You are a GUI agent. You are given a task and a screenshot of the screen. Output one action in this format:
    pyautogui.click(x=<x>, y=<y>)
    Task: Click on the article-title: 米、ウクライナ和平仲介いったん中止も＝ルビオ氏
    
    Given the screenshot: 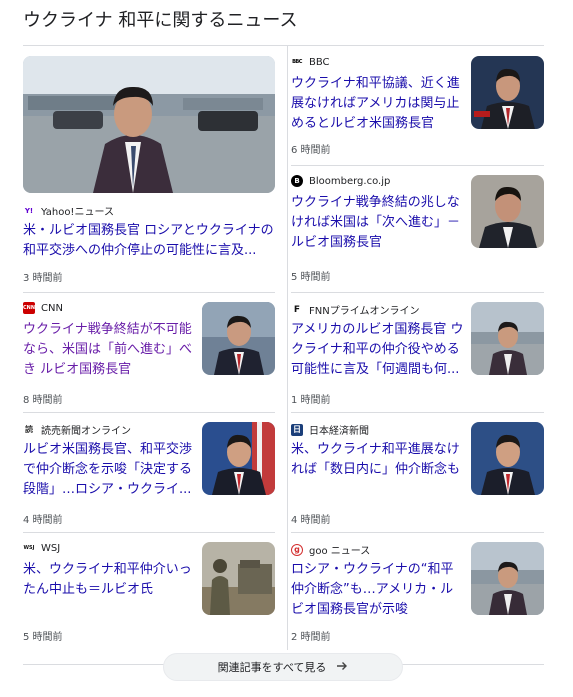 What is the action you would take?
    pyautogui.click(x=109, y=590)
    